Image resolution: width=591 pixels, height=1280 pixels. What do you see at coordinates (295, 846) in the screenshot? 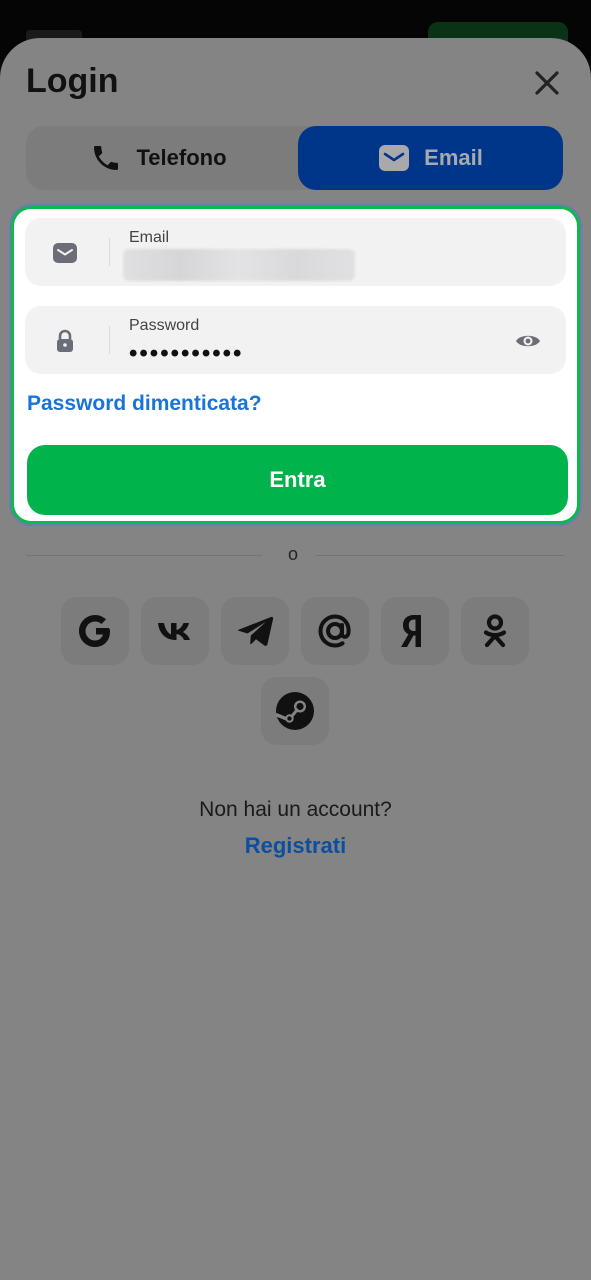
I see `register-link: Registrati` at bounding box center [295, 846].